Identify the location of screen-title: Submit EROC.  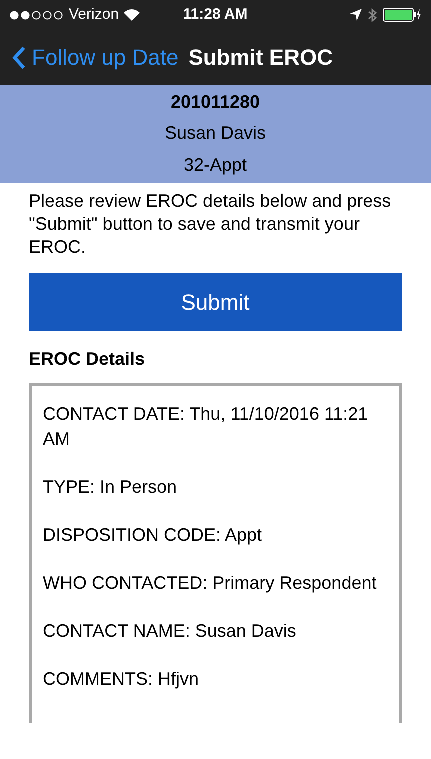
(260, 58).